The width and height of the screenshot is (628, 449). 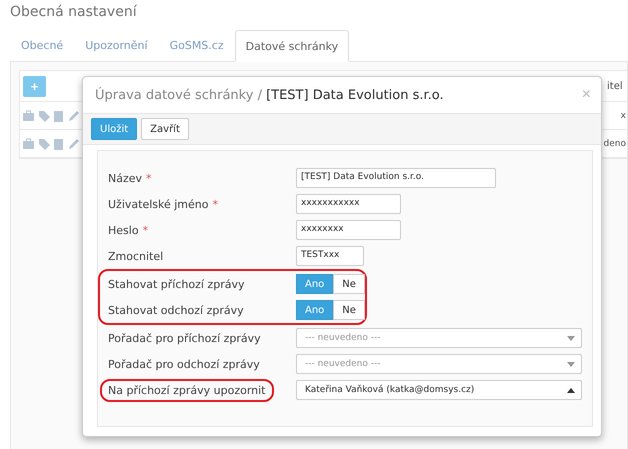 I want to click on field-label: Stahovat odchozí zprávy, so click(x=176, y=310).